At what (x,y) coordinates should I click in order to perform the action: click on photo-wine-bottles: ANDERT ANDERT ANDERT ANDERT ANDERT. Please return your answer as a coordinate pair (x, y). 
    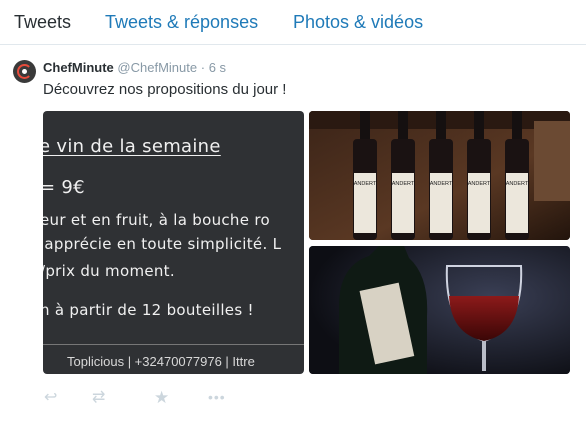
    Looking at the image, I should click on (439, 175).